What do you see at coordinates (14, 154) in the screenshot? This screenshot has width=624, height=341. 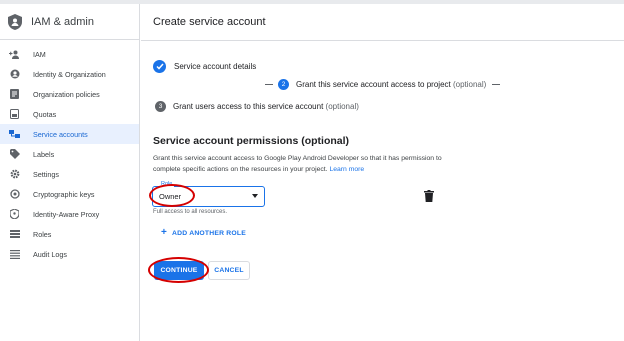 I see `label-tag-icon` at bounding box center [14, 154].